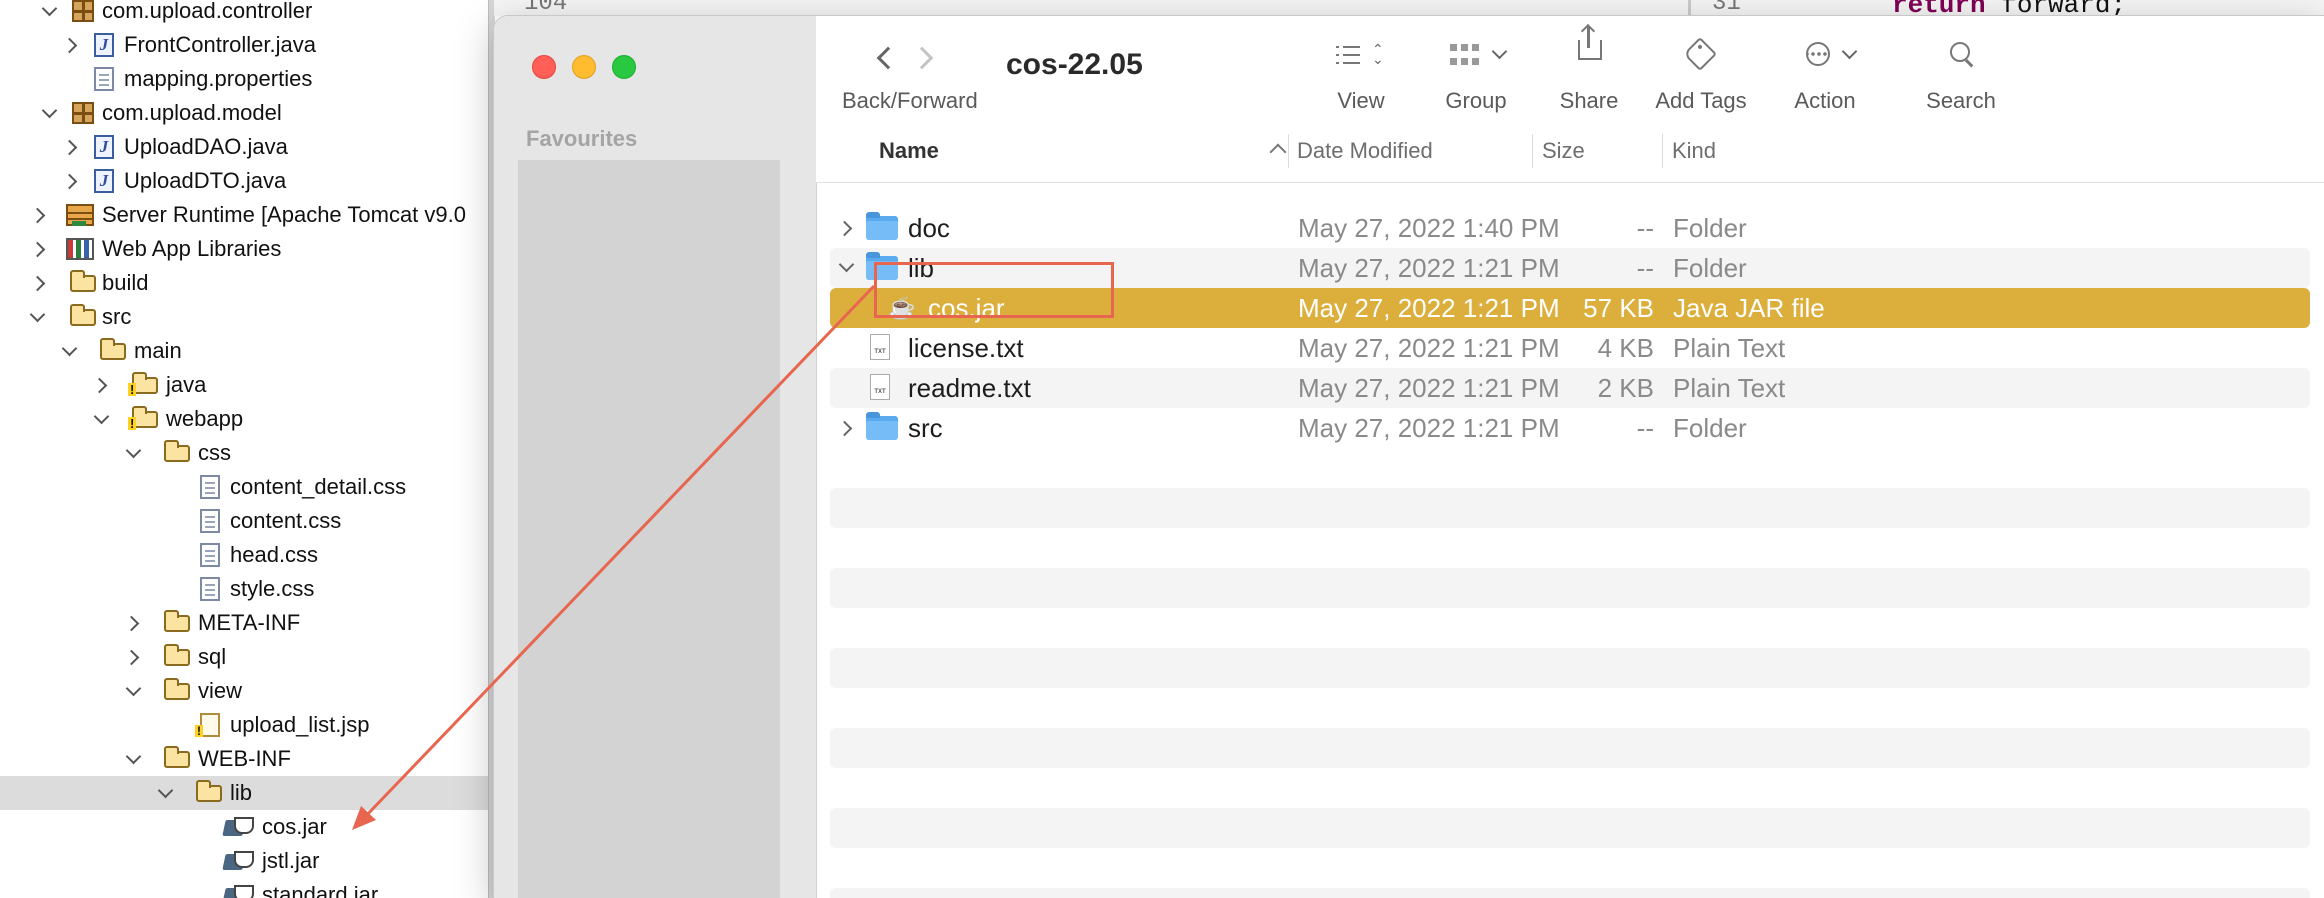 The width and height of the screenshot is (2324, 898). I want to click on tree-item-label: css, so click(214, 452).